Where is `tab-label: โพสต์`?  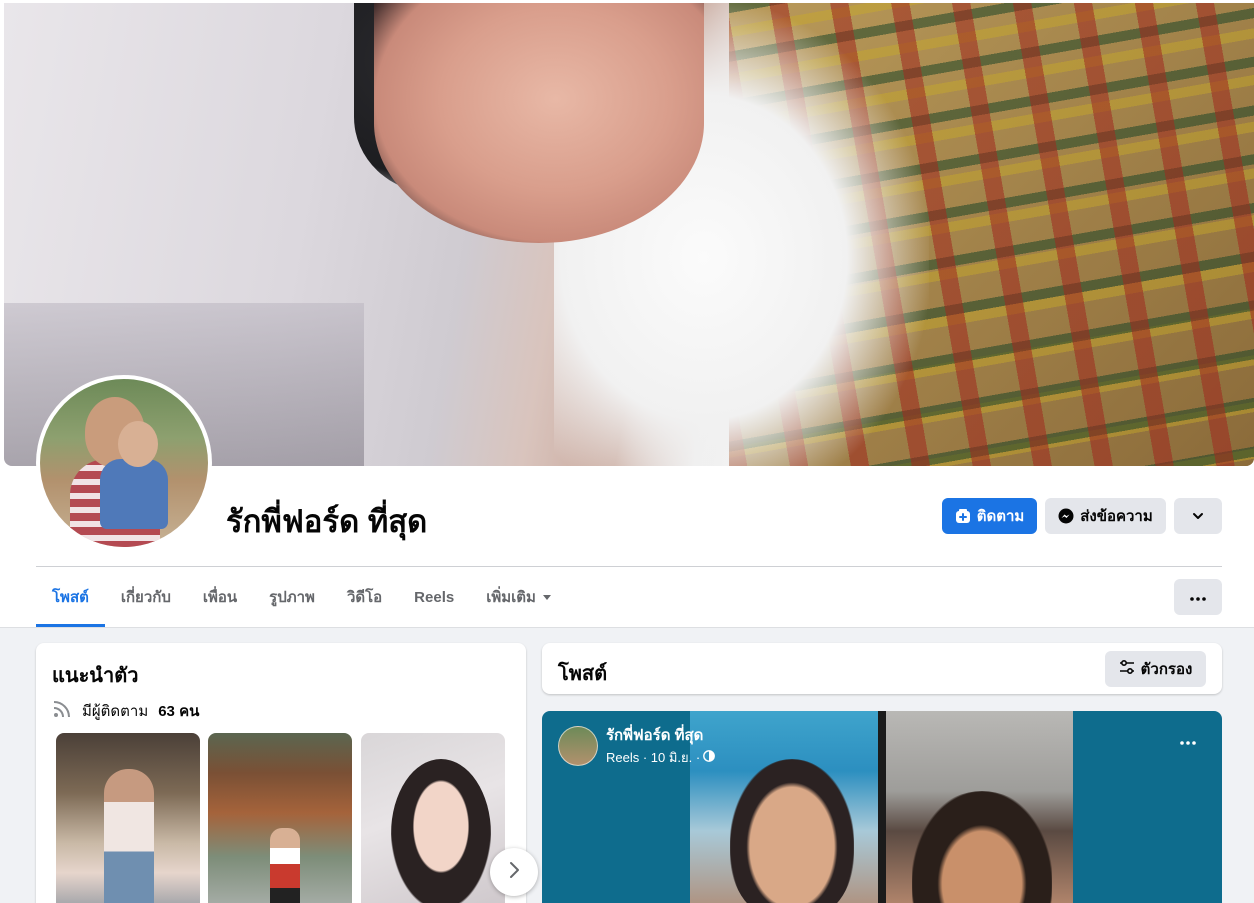 tab-label: โพสต์ is located at coordinates (70, 597).